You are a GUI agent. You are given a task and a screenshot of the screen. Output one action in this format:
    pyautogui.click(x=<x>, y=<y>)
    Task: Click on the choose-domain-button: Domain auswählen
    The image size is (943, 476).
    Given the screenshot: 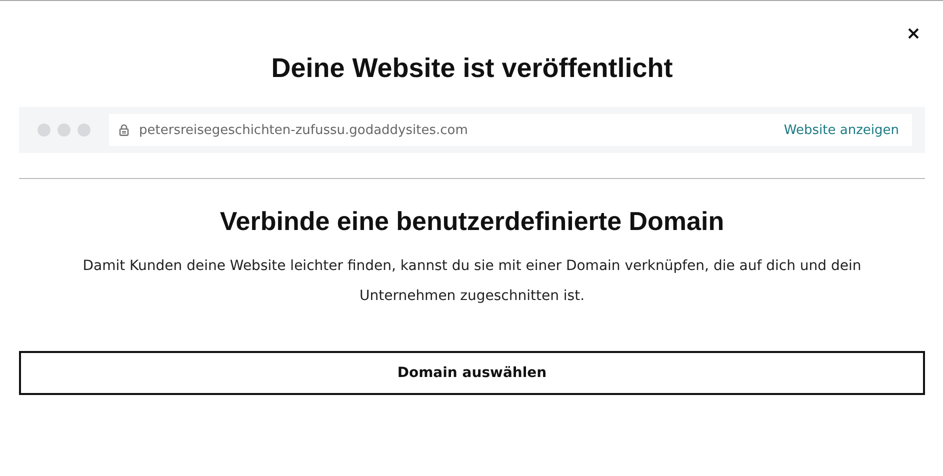 What is the action you would take?
    pyautogui.click(x=472, y=373)
    